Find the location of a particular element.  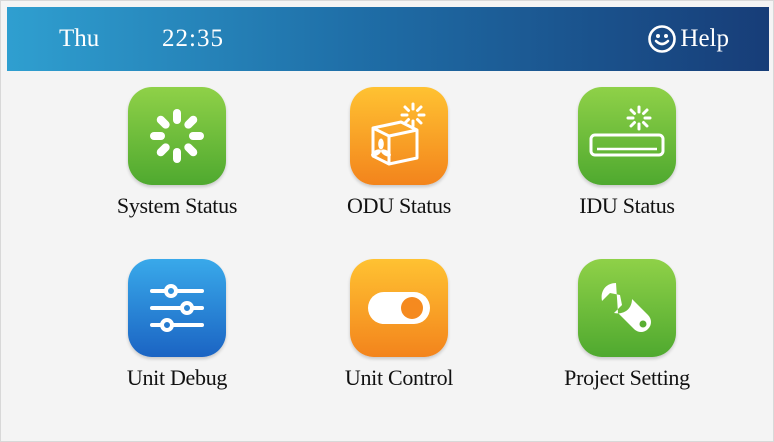

day-label: Thu is located at coordinates (79, 38).